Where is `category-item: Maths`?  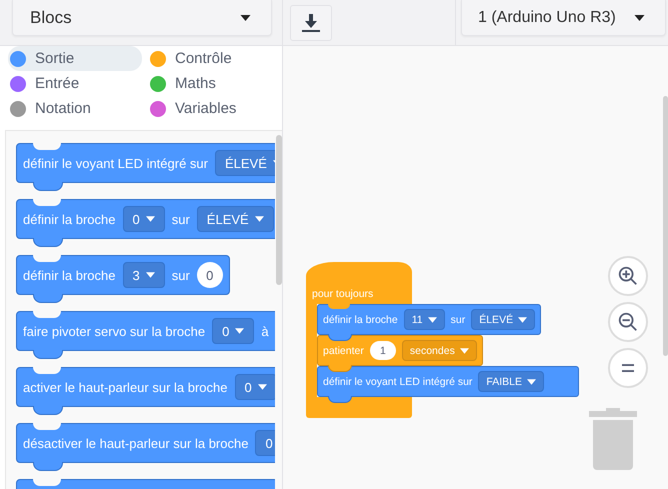
category-item: Maths is located at coordinates (215, 83).